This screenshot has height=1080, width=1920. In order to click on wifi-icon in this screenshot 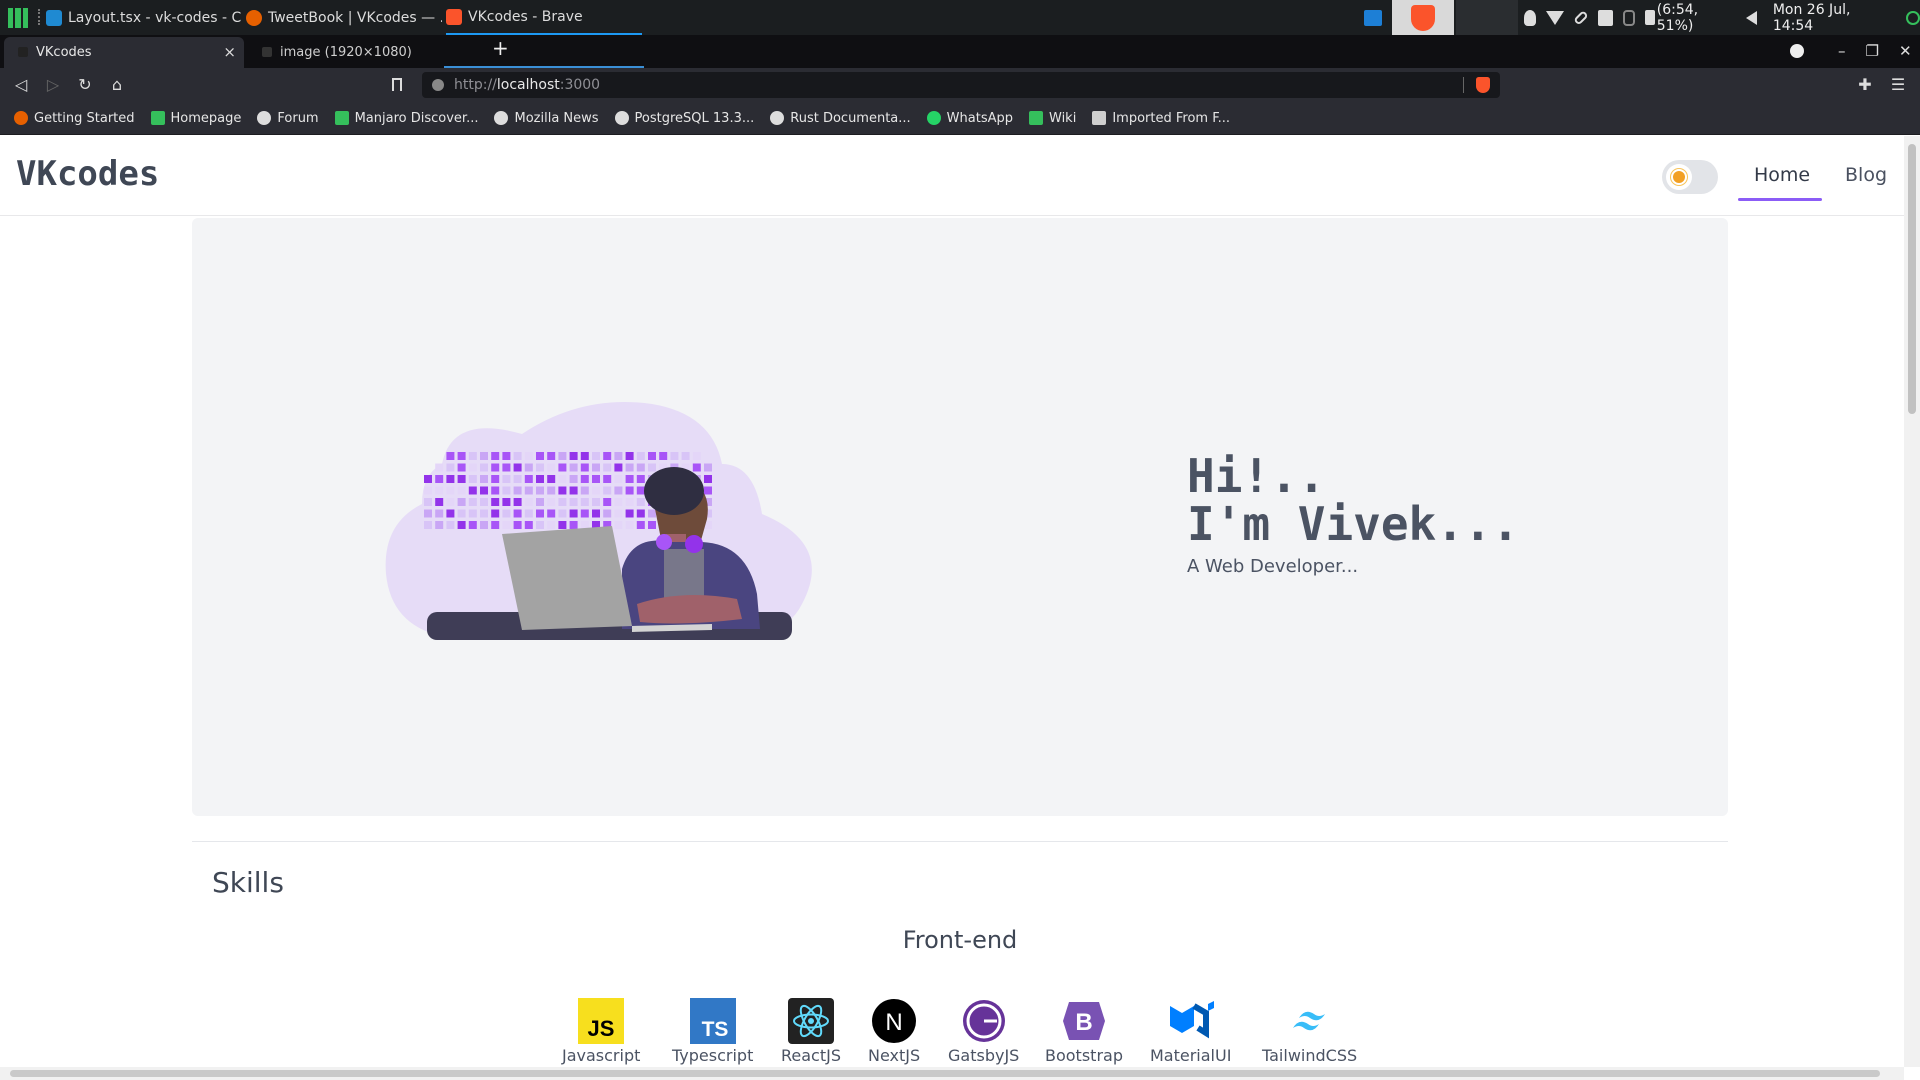, I will do `click(1555, 17)`.